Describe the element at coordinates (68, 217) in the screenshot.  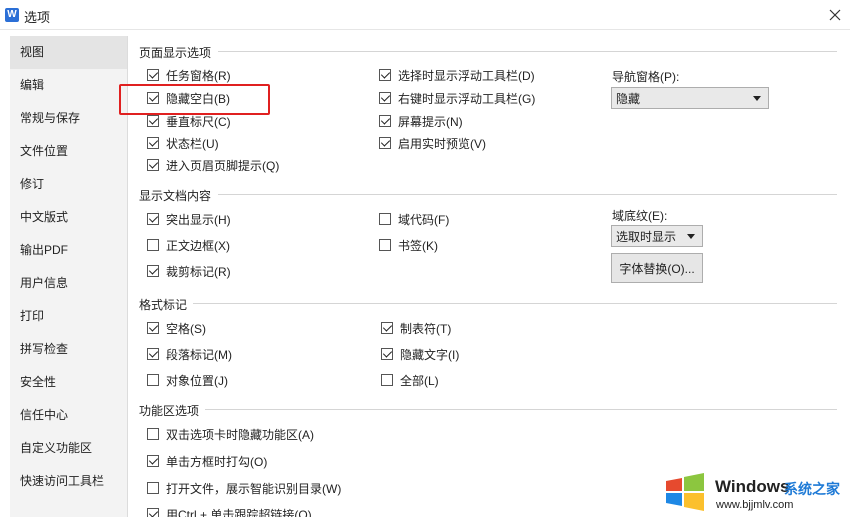
I see `sidebar-item-chinese-layout: 中文版式` at that location.